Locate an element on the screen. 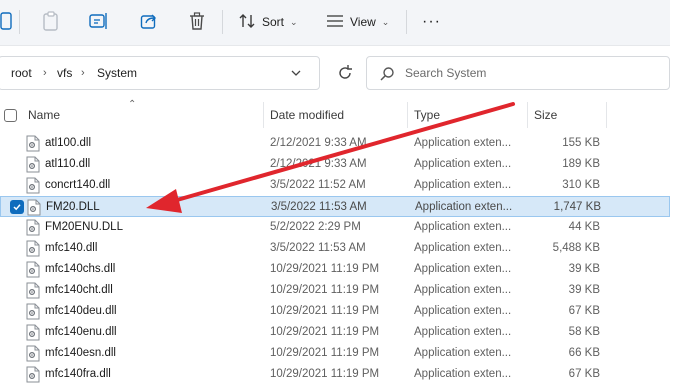 Image resolution: width=700 pixels, height=391 pixels. column-header-size: Size is located at coordinates (545, 115).